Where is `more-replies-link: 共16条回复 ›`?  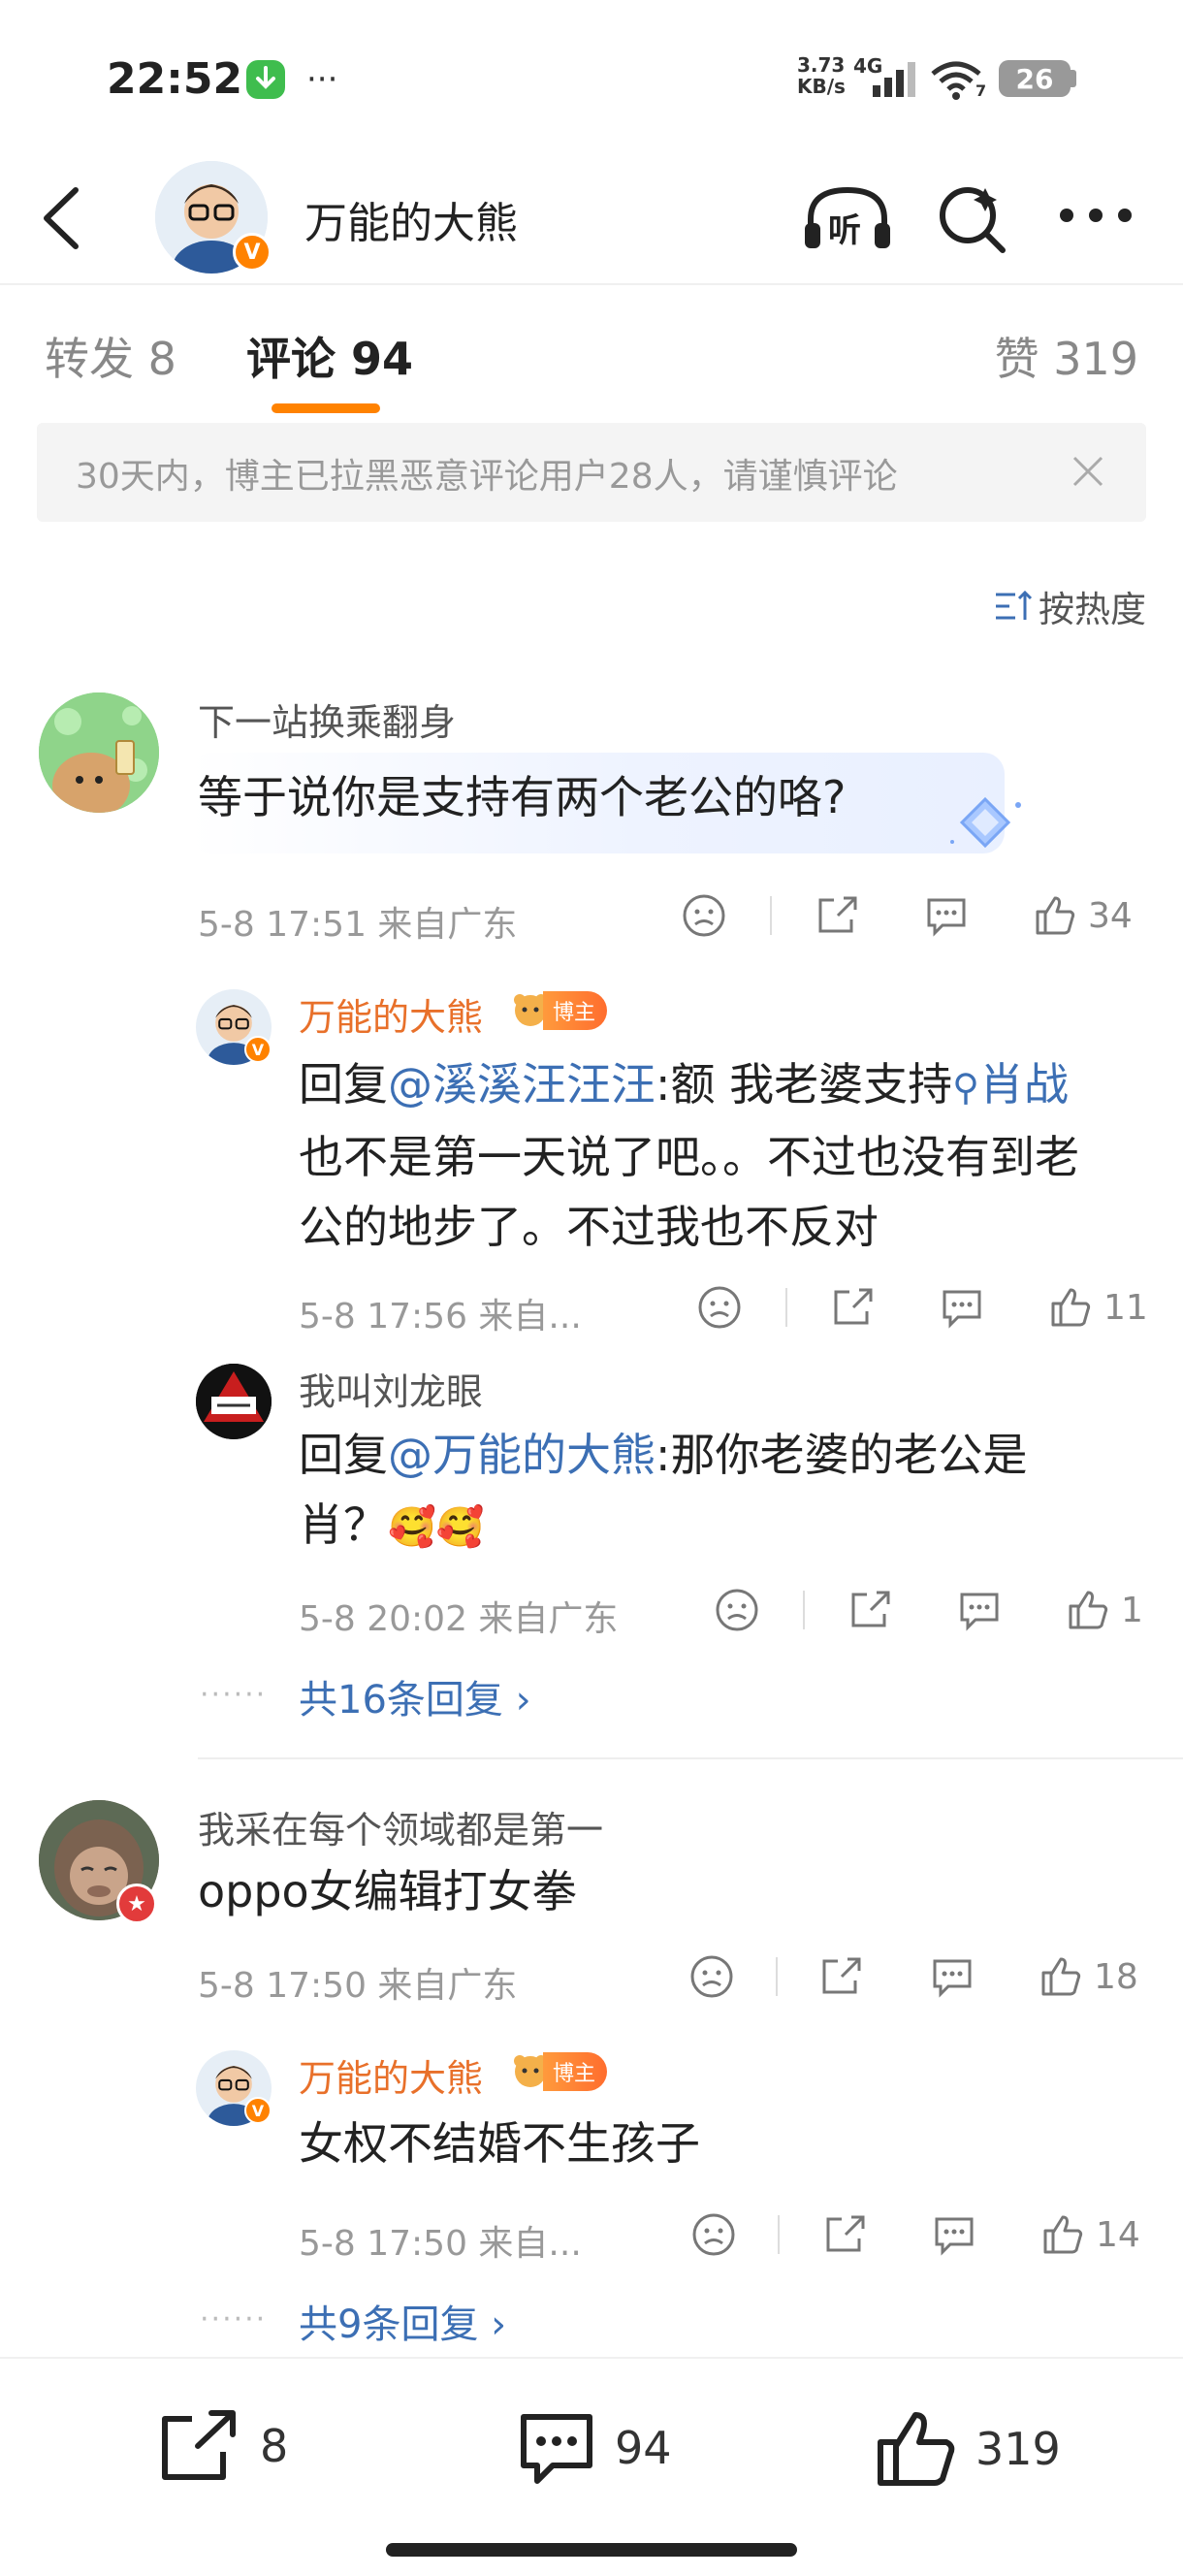
more-replies-link: 共16条回复 › is located at coordinates (415, 1696).